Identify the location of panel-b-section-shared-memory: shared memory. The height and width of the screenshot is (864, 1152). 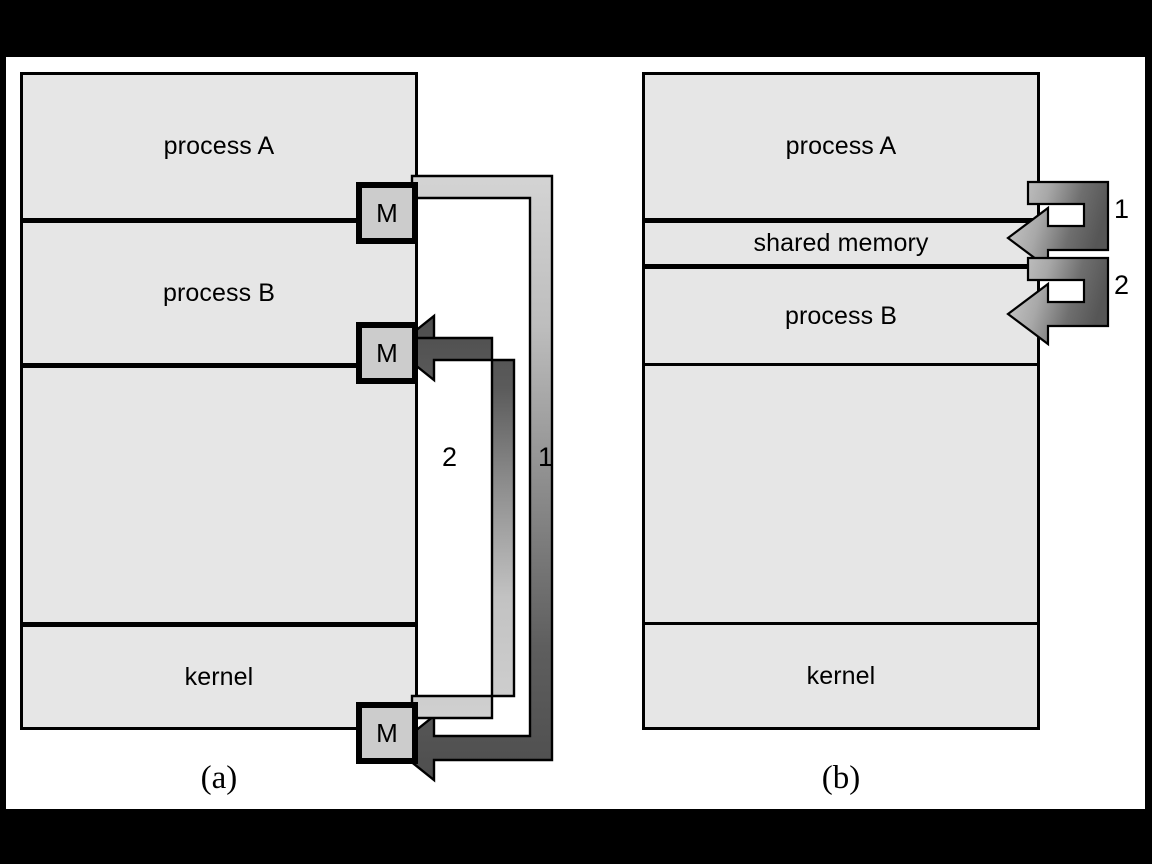
(841, 243).